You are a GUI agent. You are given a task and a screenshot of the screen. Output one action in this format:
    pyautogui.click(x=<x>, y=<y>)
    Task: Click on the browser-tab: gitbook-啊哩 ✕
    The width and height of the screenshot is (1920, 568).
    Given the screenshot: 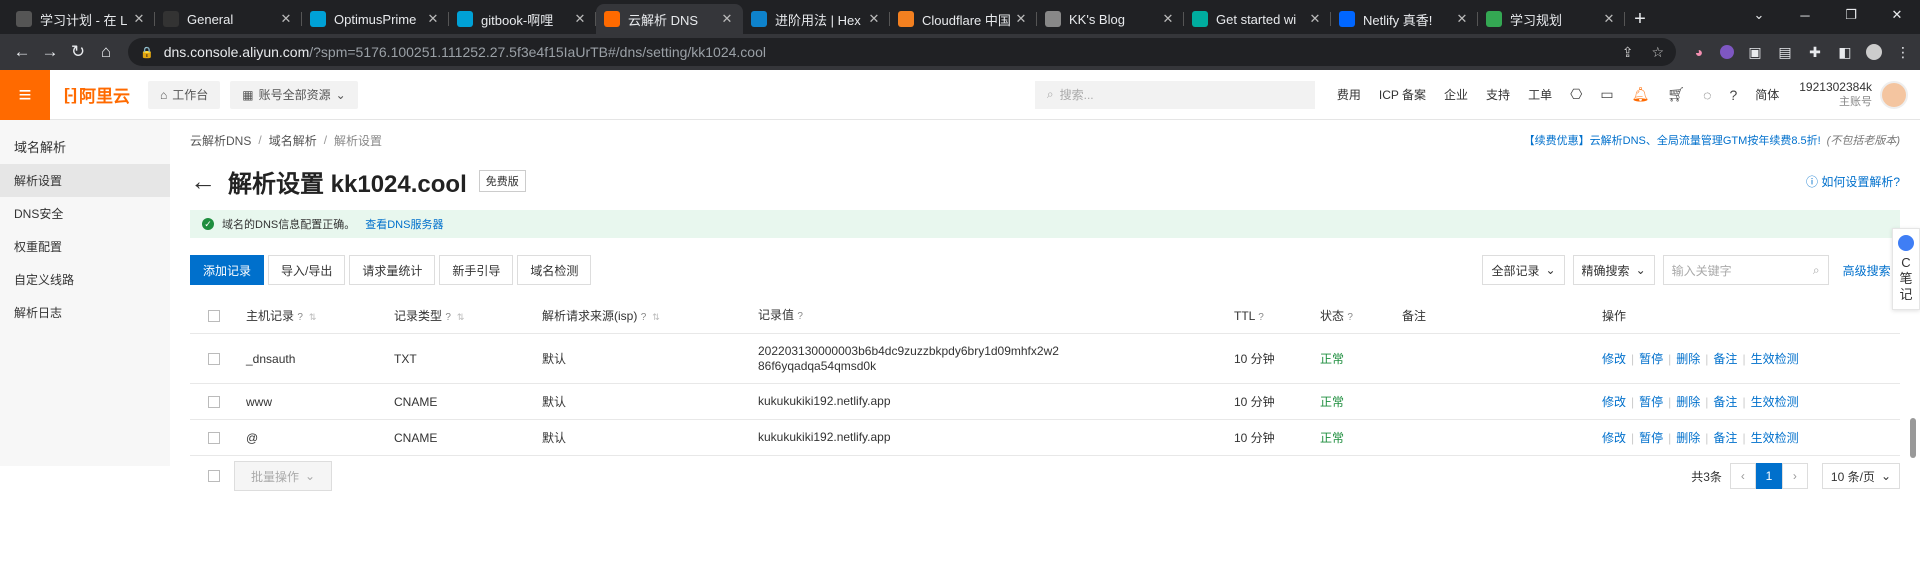 What is the action you would take?
    pyautogui.click(x=522, y=19)
    